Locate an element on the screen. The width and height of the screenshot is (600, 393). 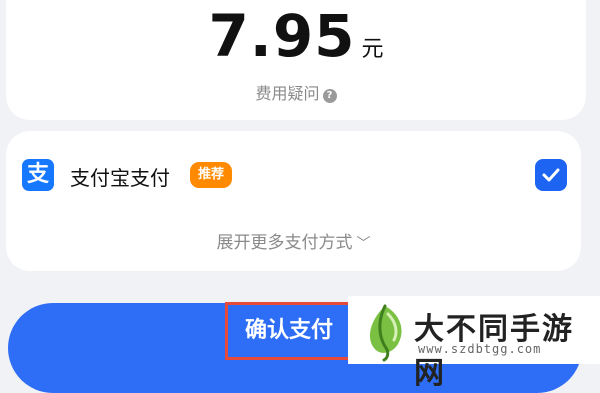
more-payment-methods-toggle: 展开更多支付方式 ﹀ is located at coordinates (293, 240).